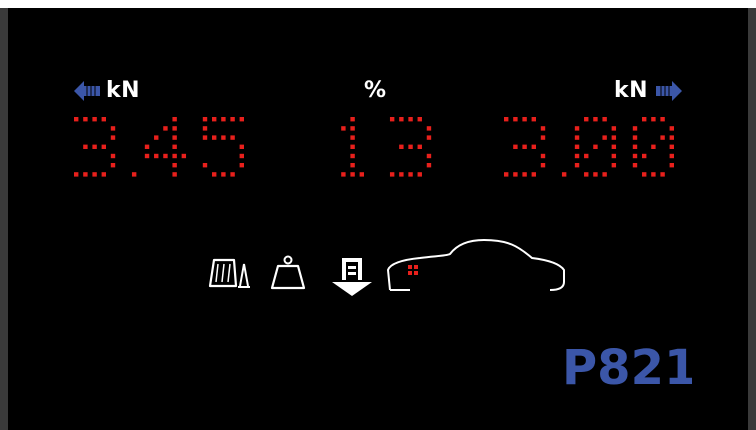 Image resolution: width=756 pixels, height=430 pixels. Describe the element at coordinates (4, 219) in the screenshot. I see `bezel-left` at that location.